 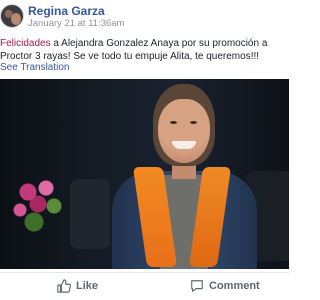 I want to click on photo-face, so click(x=184, y=131).